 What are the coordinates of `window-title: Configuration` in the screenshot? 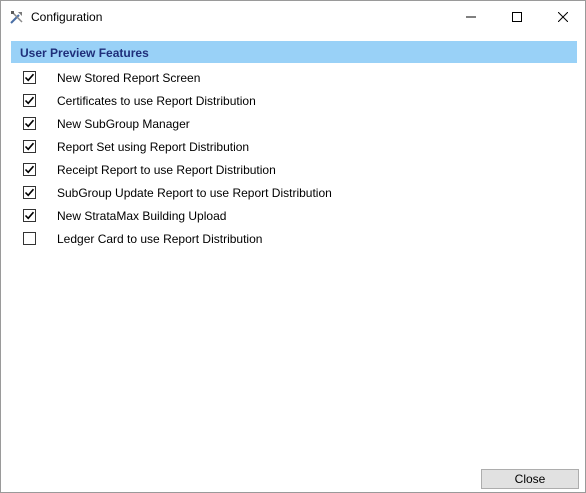 It's located at (67, 17).